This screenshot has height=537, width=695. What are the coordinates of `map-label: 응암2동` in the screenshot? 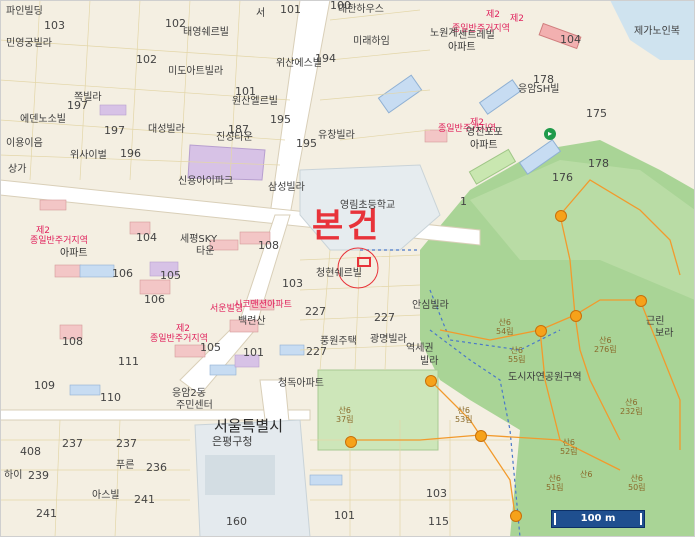 It's located at (189, 393).